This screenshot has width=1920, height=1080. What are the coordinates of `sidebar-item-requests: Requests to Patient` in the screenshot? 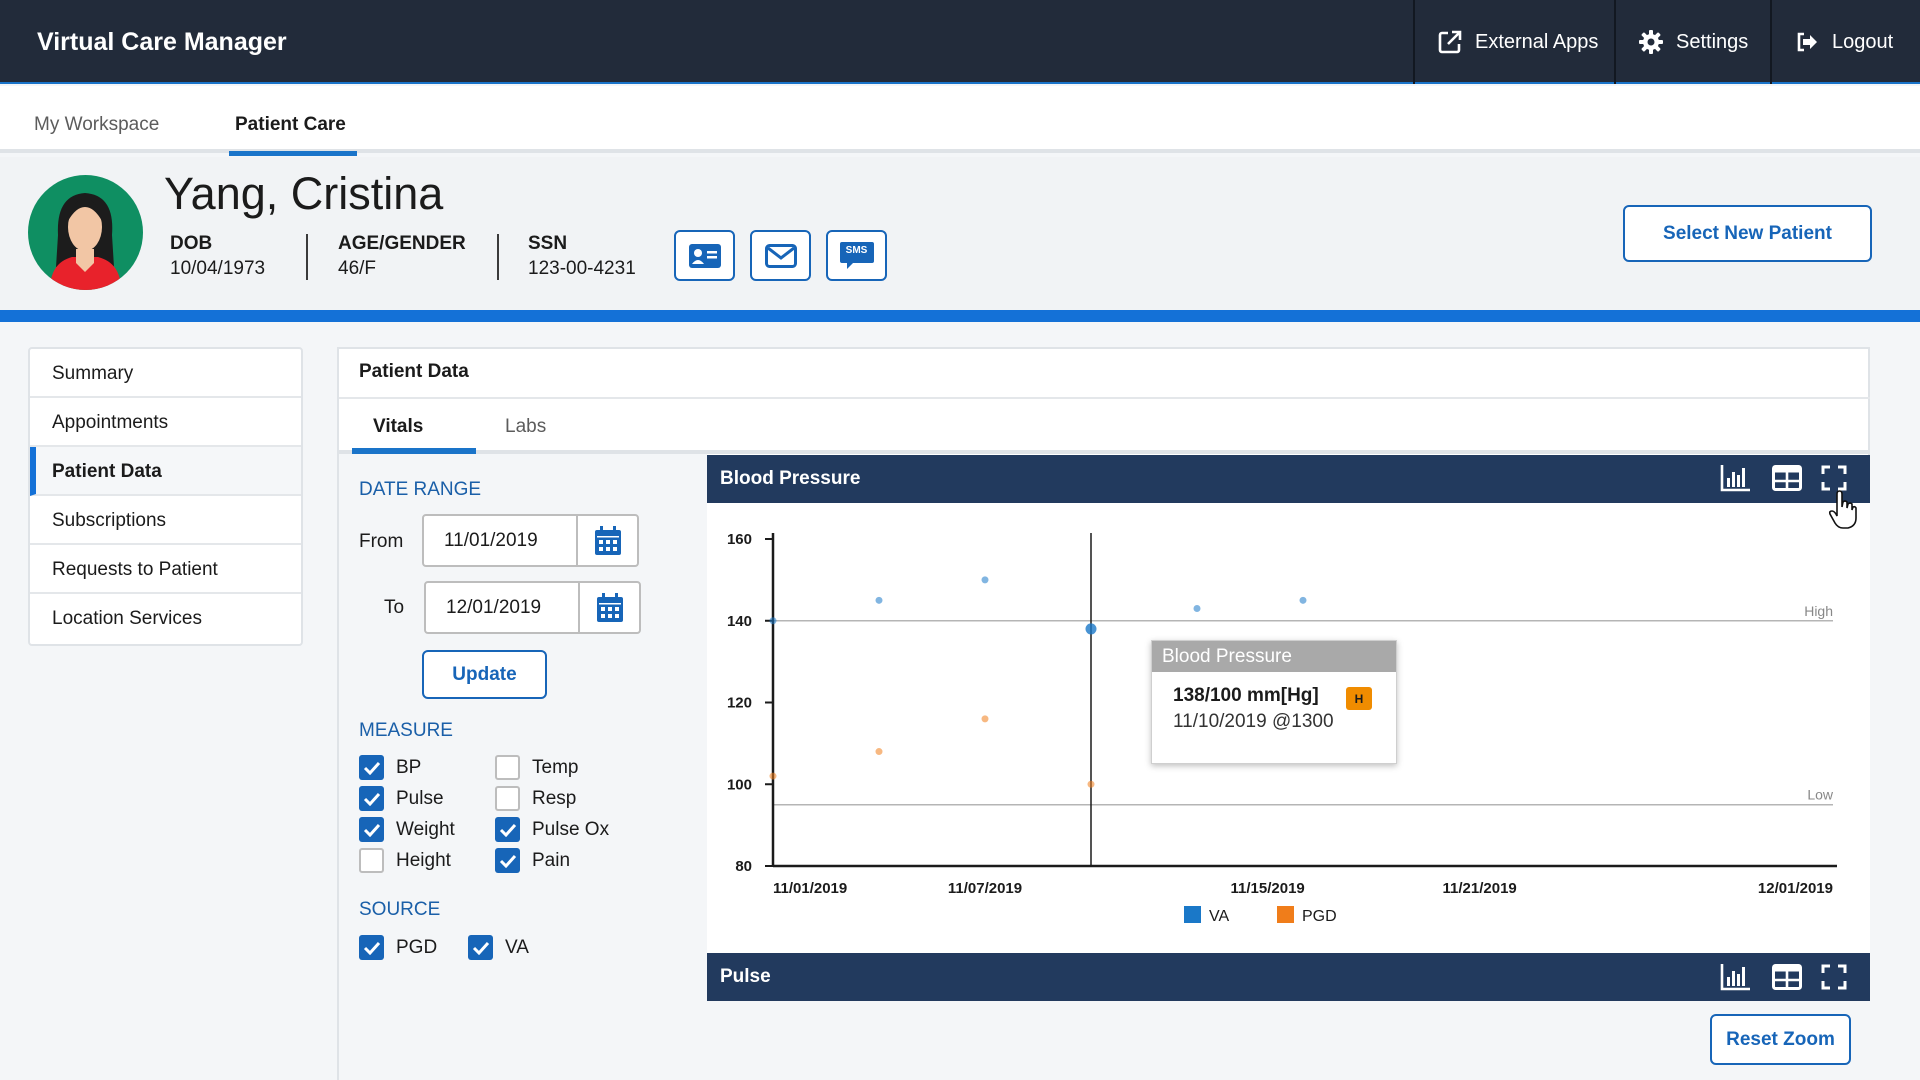 It's located at (165, 569).